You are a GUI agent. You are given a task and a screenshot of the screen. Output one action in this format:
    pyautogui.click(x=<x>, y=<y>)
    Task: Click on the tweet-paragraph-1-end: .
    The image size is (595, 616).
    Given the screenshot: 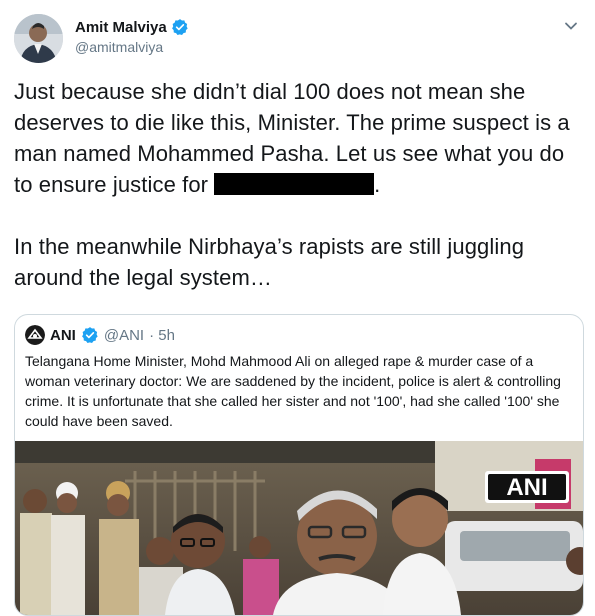 What is the action you would take?
    pyautogui.click(x=377, y=184)
    